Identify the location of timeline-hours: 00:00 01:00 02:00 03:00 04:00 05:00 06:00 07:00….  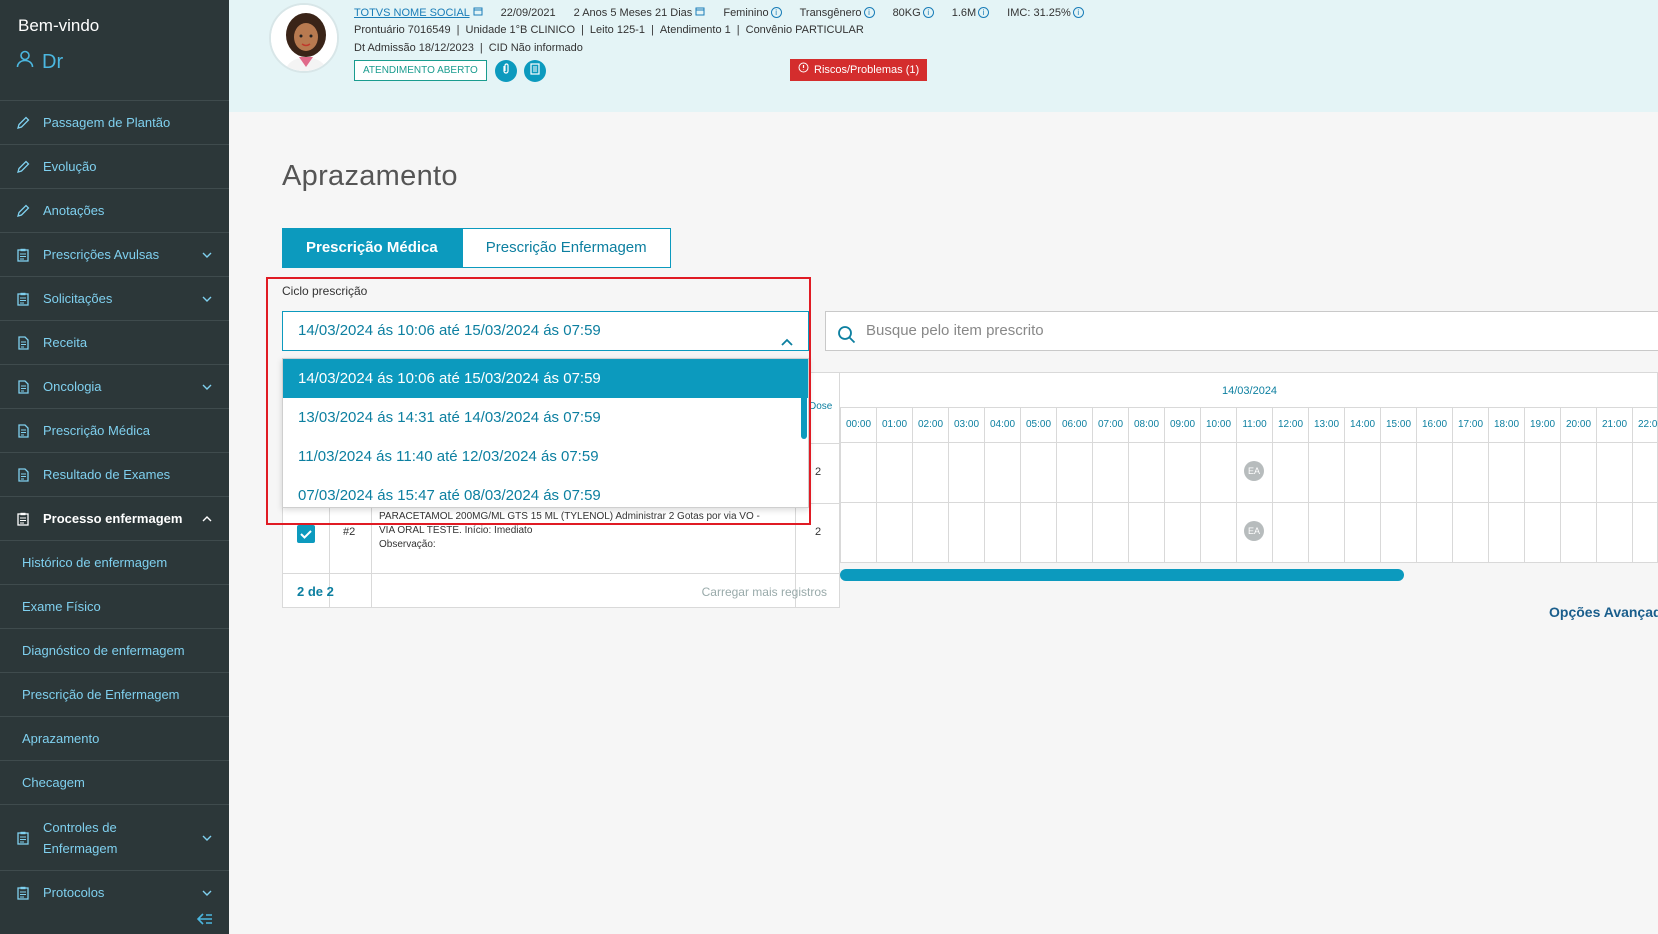
(1249, 425).